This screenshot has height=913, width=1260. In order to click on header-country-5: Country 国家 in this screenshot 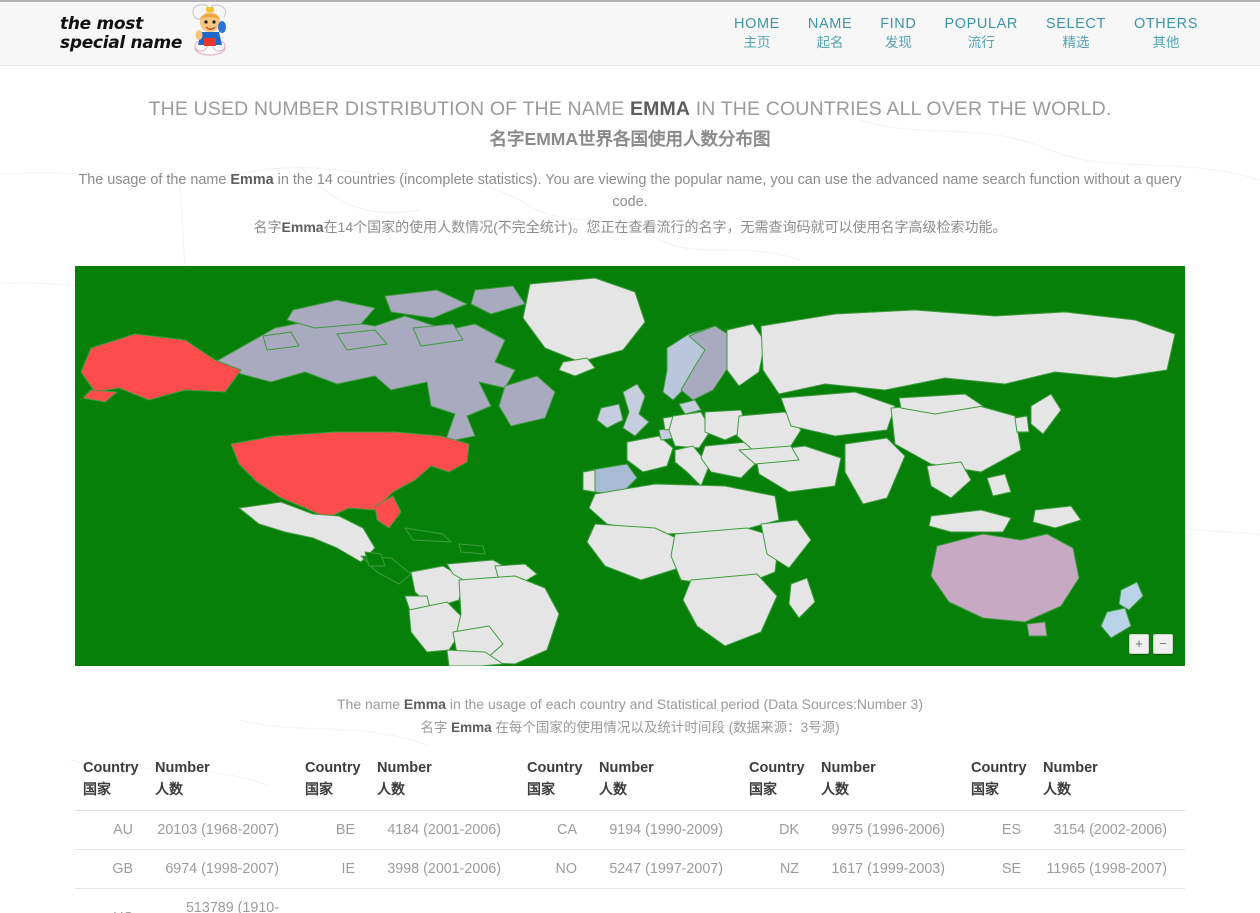, I will do `click(999, 781)`.